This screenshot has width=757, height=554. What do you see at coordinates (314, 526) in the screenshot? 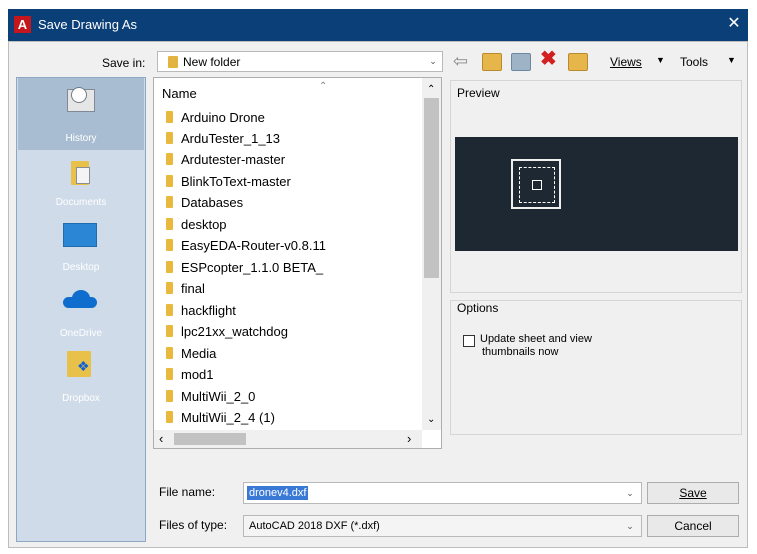
I see `file-type-value: AutoCAD 2018 DXF (*.dxf)` at bounding box center [314, 526].